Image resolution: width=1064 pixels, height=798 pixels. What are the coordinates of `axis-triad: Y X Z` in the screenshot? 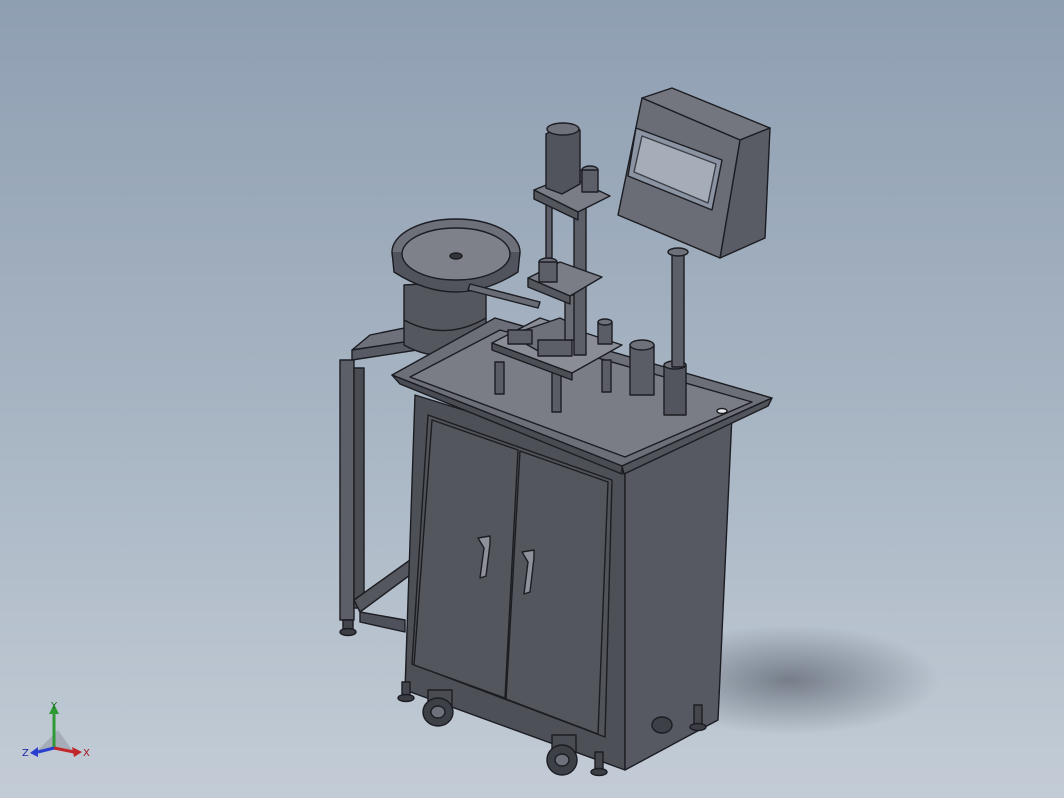 It's located at (56, 730).